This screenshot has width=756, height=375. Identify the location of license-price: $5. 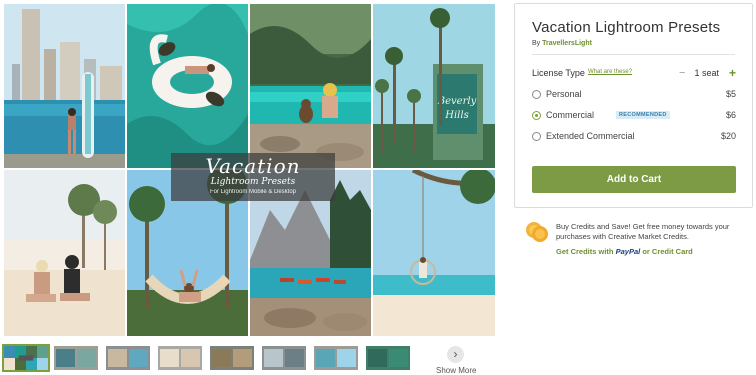
(730, 94).